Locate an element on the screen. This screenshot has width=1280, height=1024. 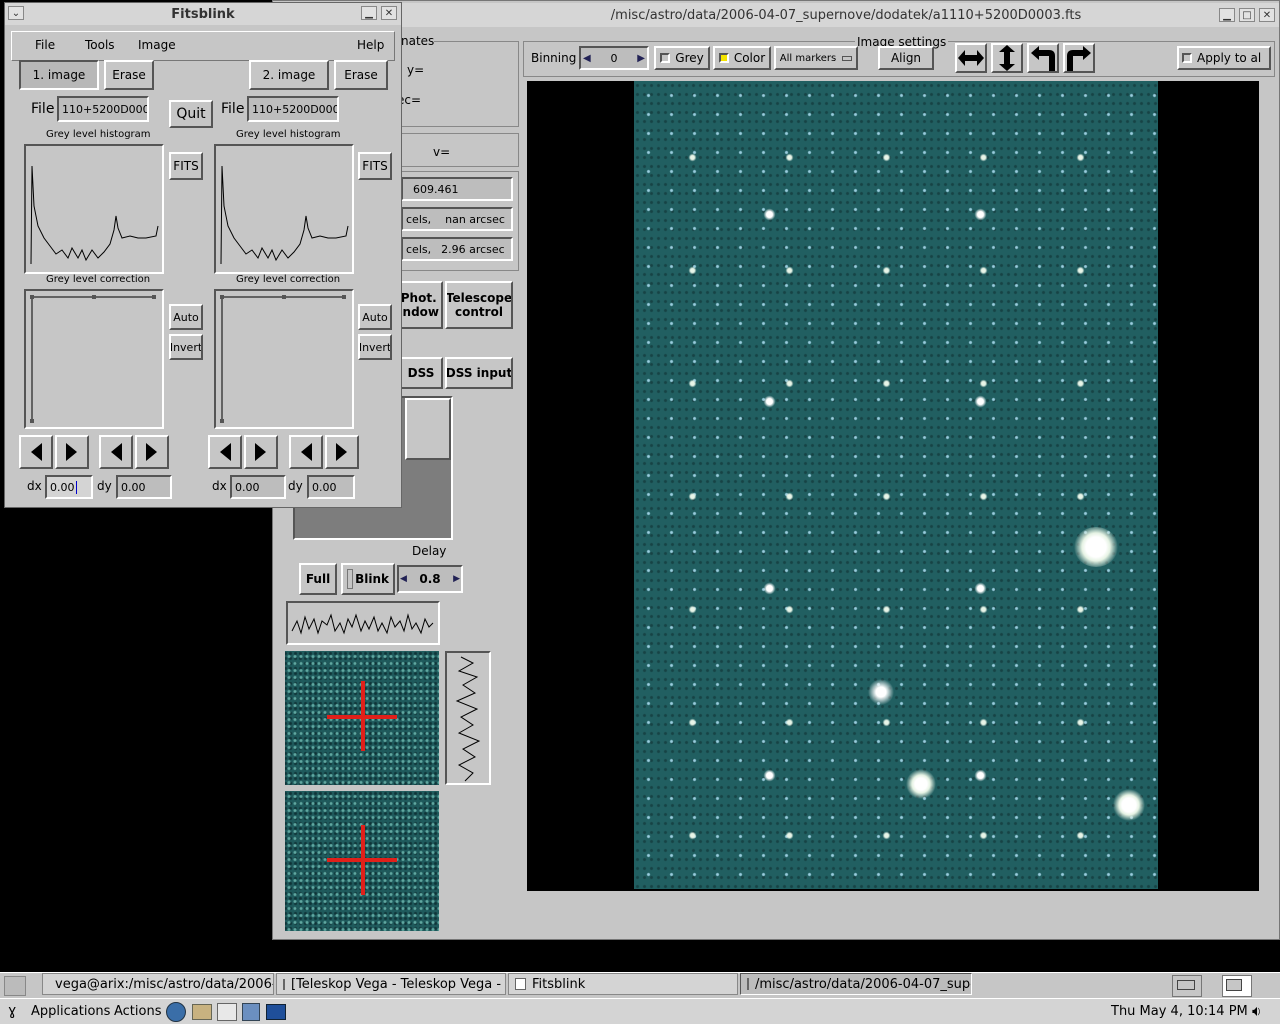
show-desktop-icon is located at coordinates (15, 986).